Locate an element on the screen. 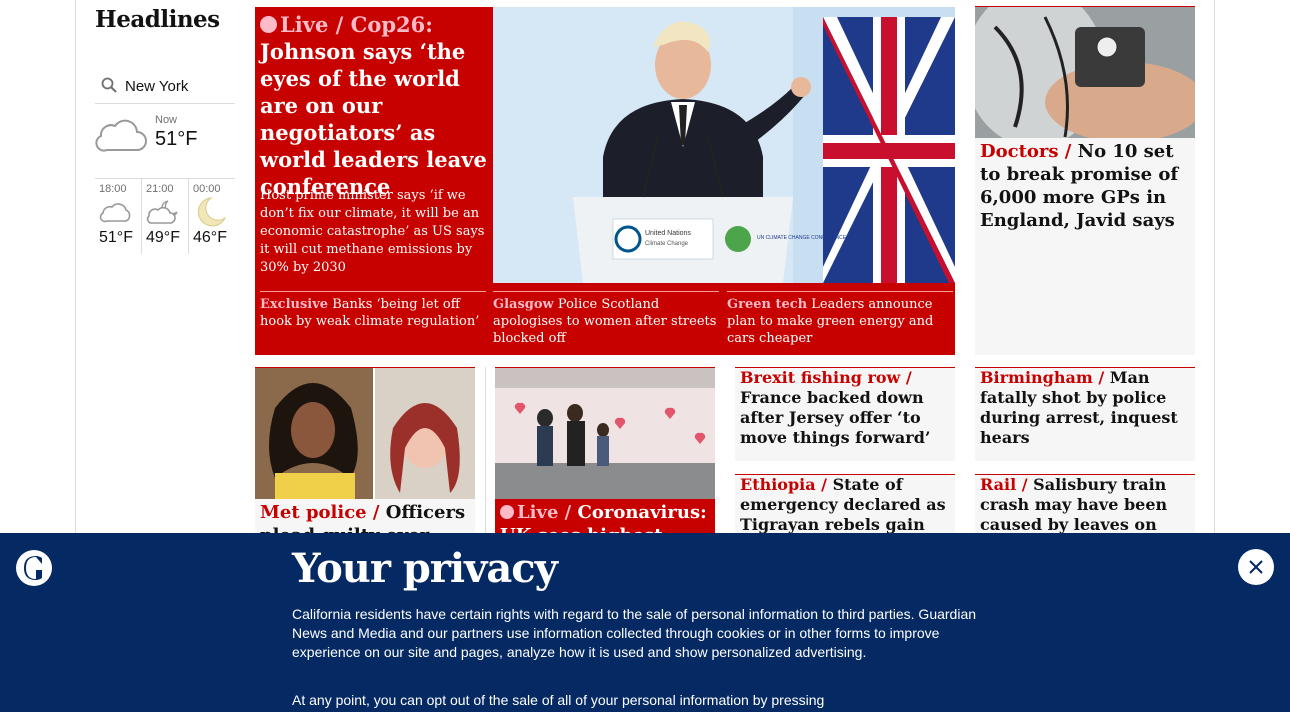  column-divider is located at coordinates (485, 450).